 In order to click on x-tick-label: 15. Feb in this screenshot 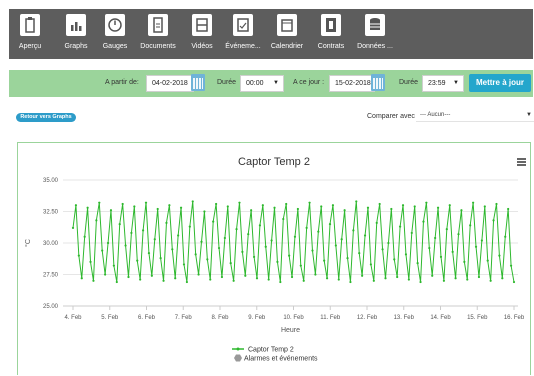, I will do `click(477, 318)`.